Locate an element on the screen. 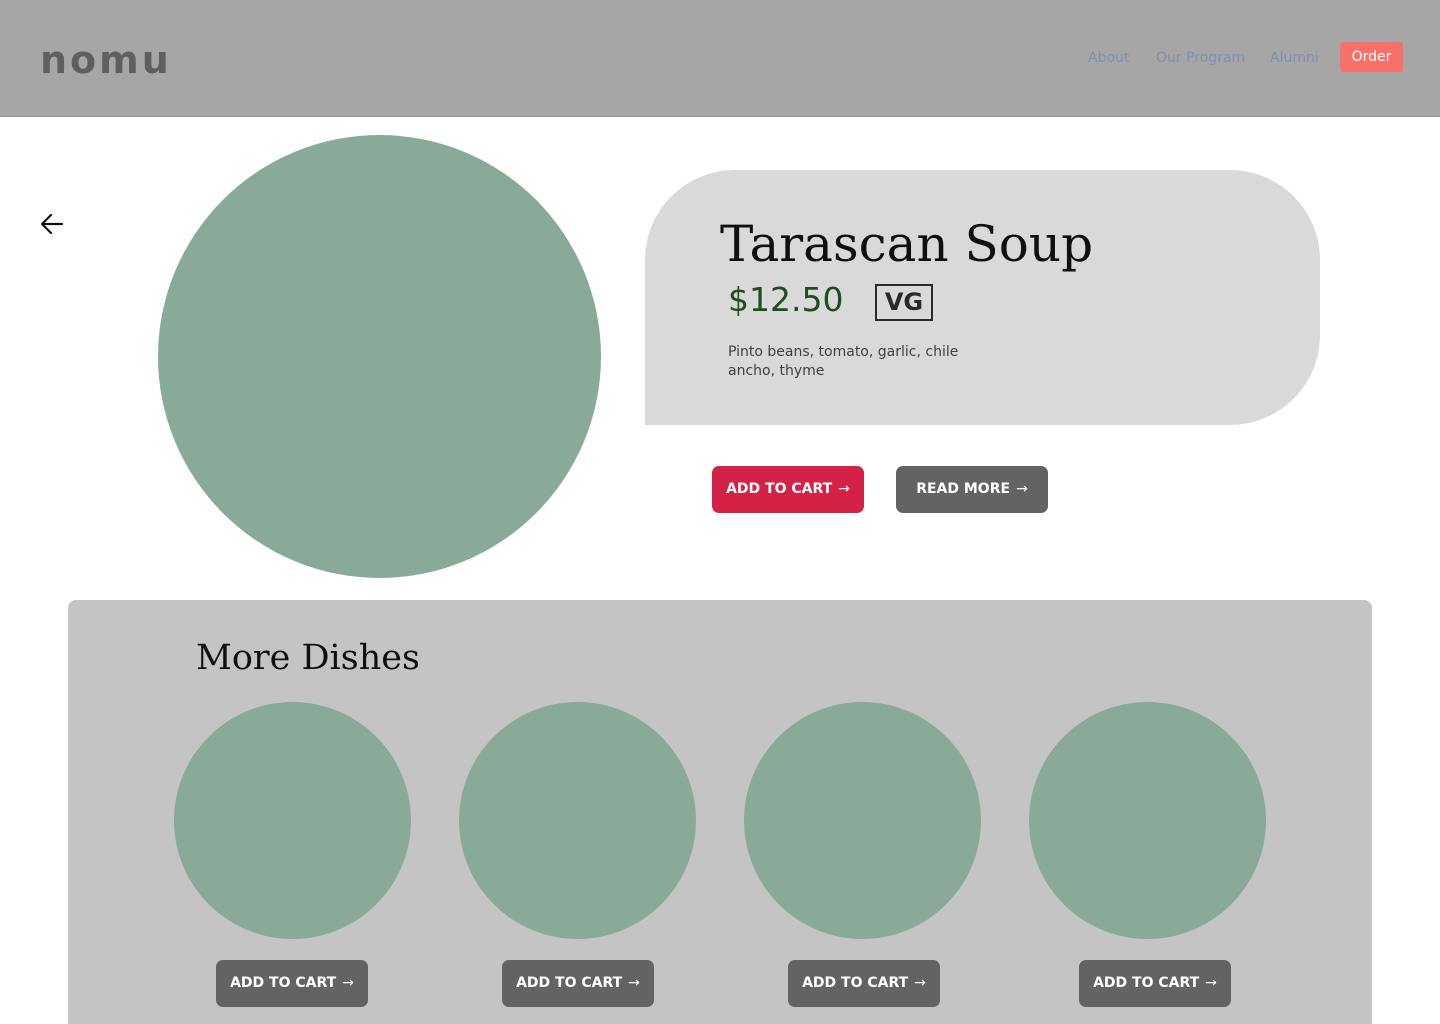 The image size is (1440, 1024). read-more-label: READ MORE is located at coordinates (963, 489).